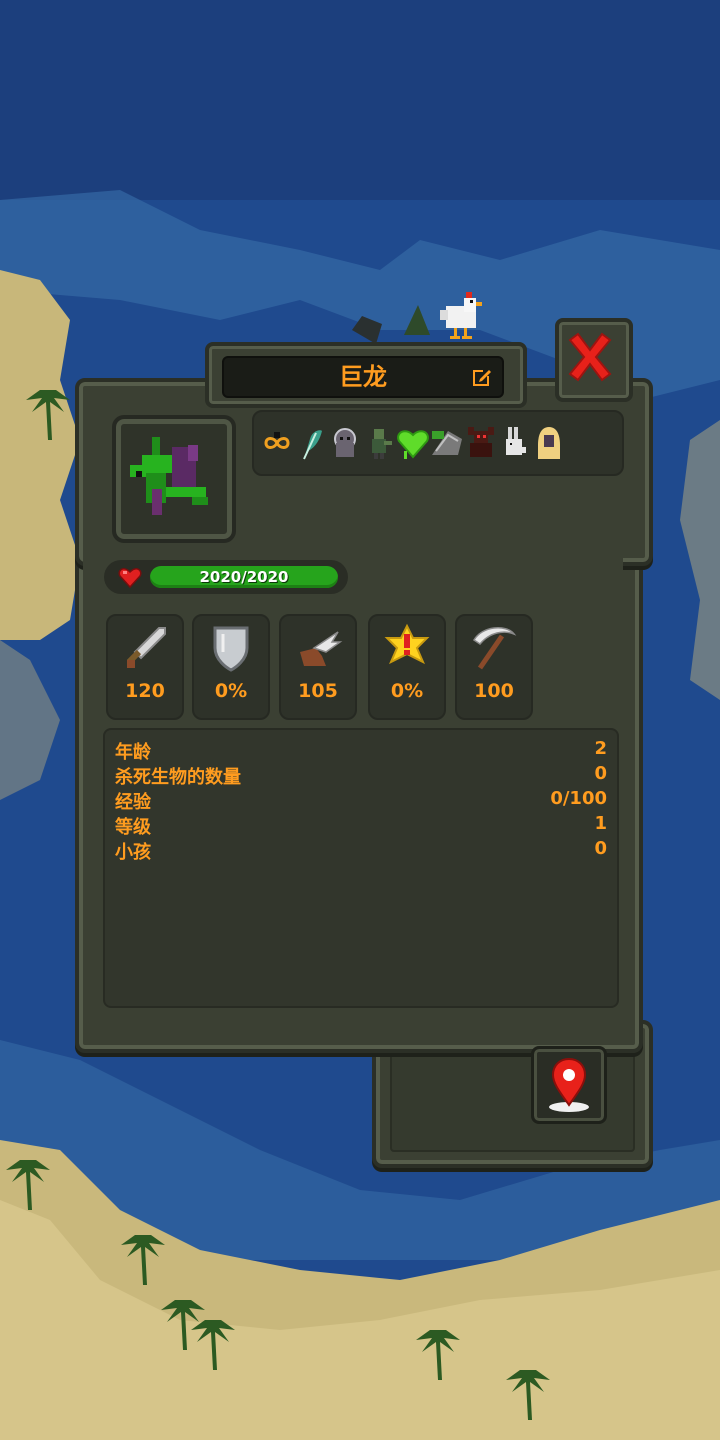 This screenshot has width=720, height=1440. Describe the element at coordinates (379, 443) in the screenshot. I see `zombie-icon` at that location.